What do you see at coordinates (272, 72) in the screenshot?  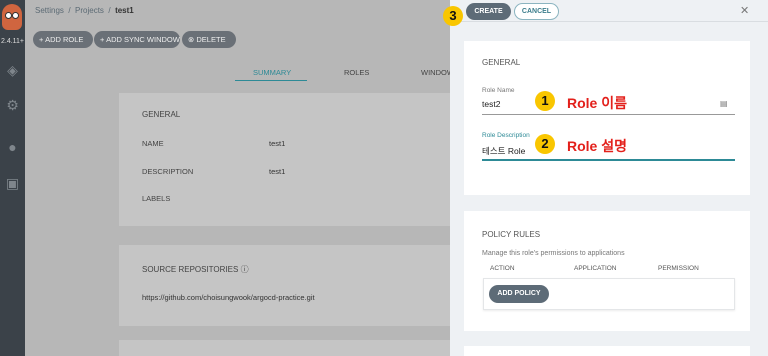 I see `tab-summary: SUMMARY` at bounding box center [272, 72].